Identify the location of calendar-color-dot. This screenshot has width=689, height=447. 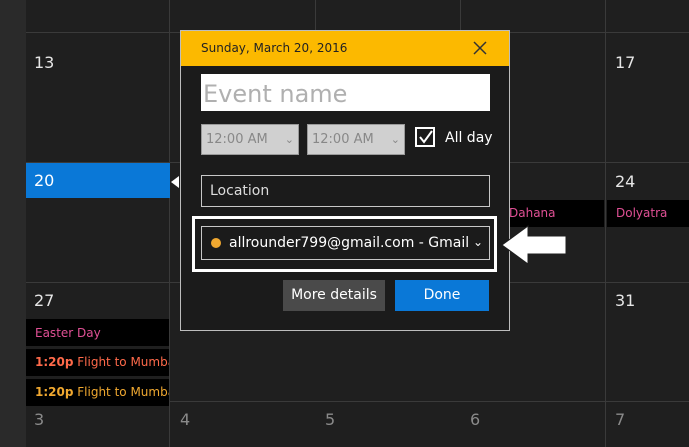
(216, 243).